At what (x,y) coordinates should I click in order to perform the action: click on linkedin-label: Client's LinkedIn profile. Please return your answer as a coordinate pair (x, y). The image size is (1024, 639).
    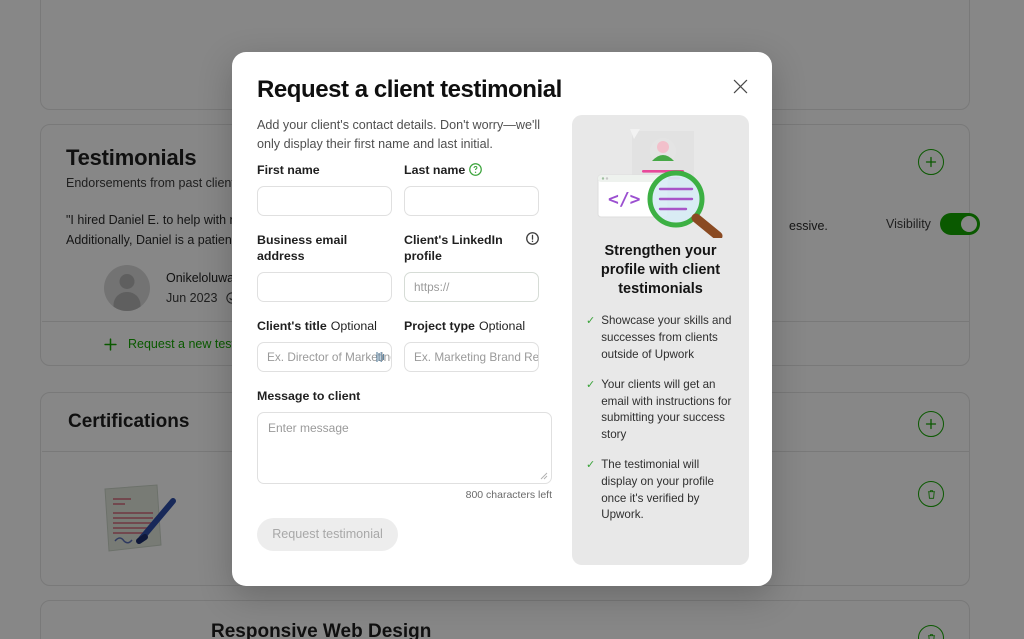
    Looking at the image, I should click on (471, 248).